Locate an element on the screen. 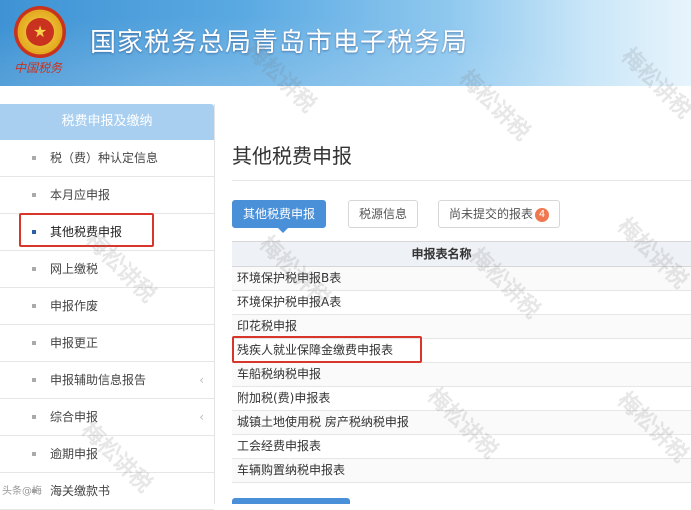 This screenshot has width=691, height=510. tab-label: 尚未提交的报表 is located at coordinates (491, 214).